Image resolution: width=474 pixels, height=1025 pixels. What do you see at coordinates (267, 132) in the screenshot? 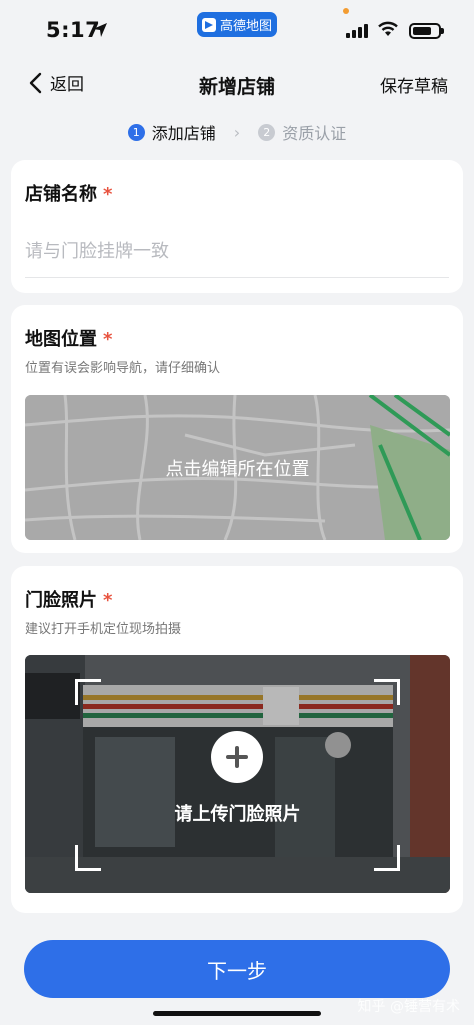
I see `step-number: 2` at bounding box center [267, 132].